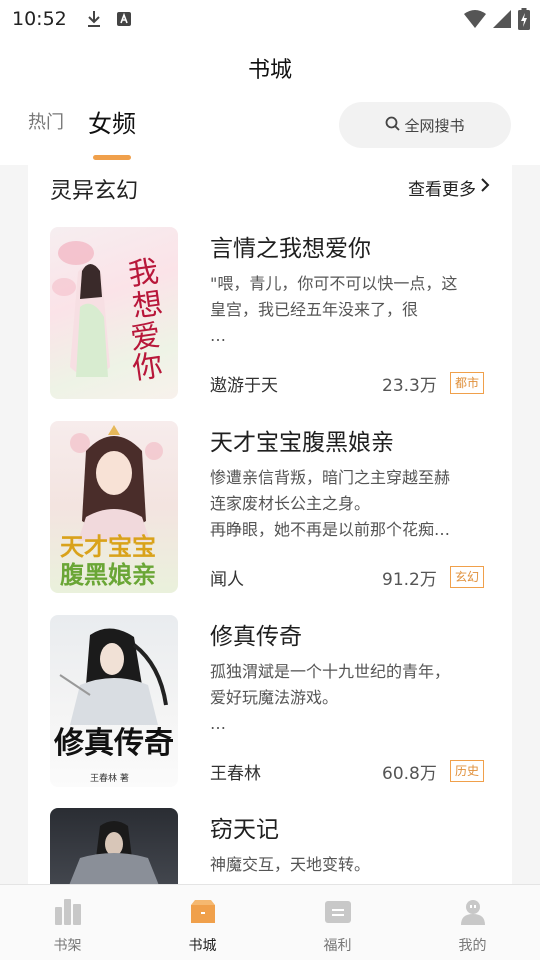 This screenshot has height=960, width=540. I want to click on search-icon, so click(393, 125).